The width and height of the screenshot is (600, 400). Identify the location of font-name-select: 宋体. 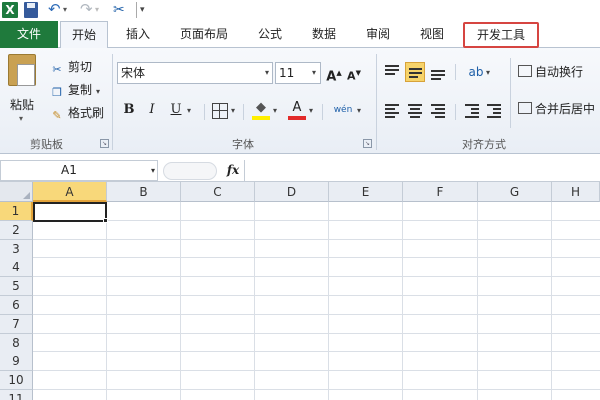
(195, 73).